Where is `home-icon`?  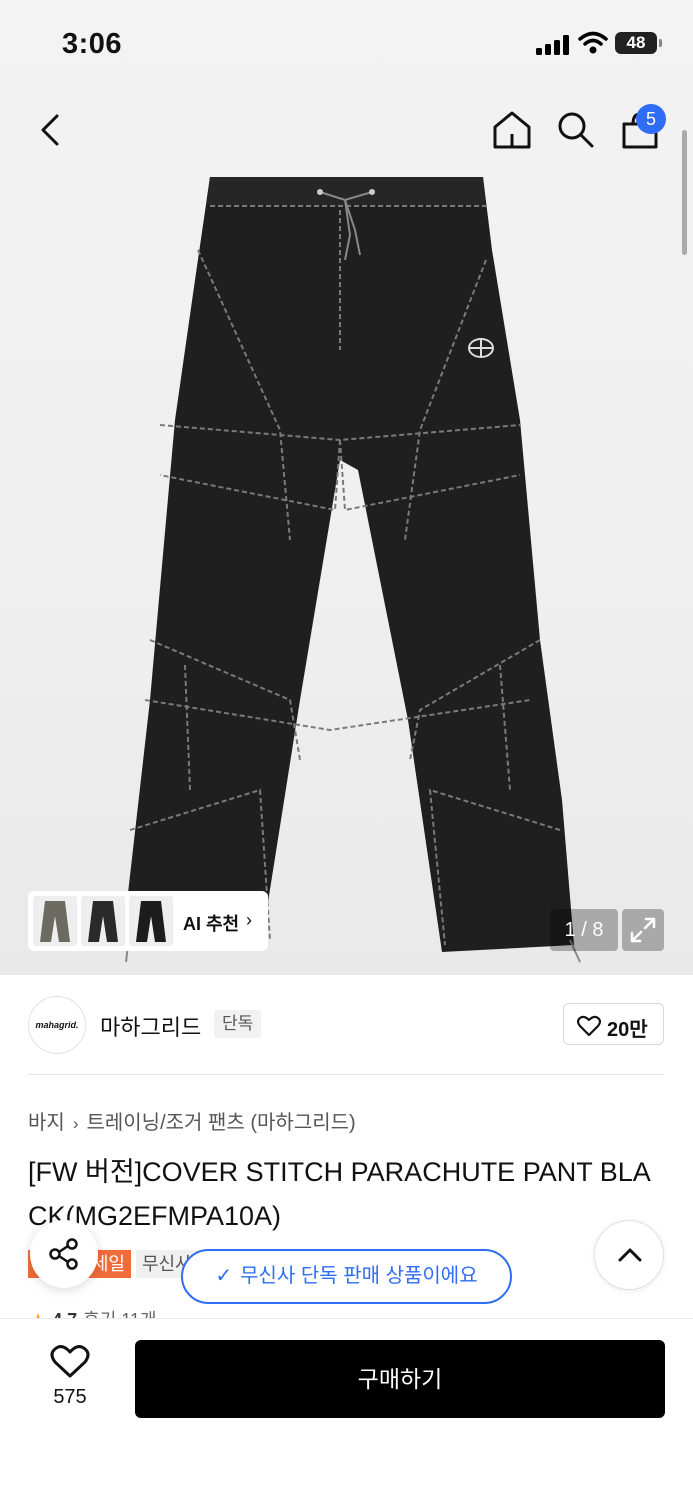 home-icon is located at coordinates (512, 130).